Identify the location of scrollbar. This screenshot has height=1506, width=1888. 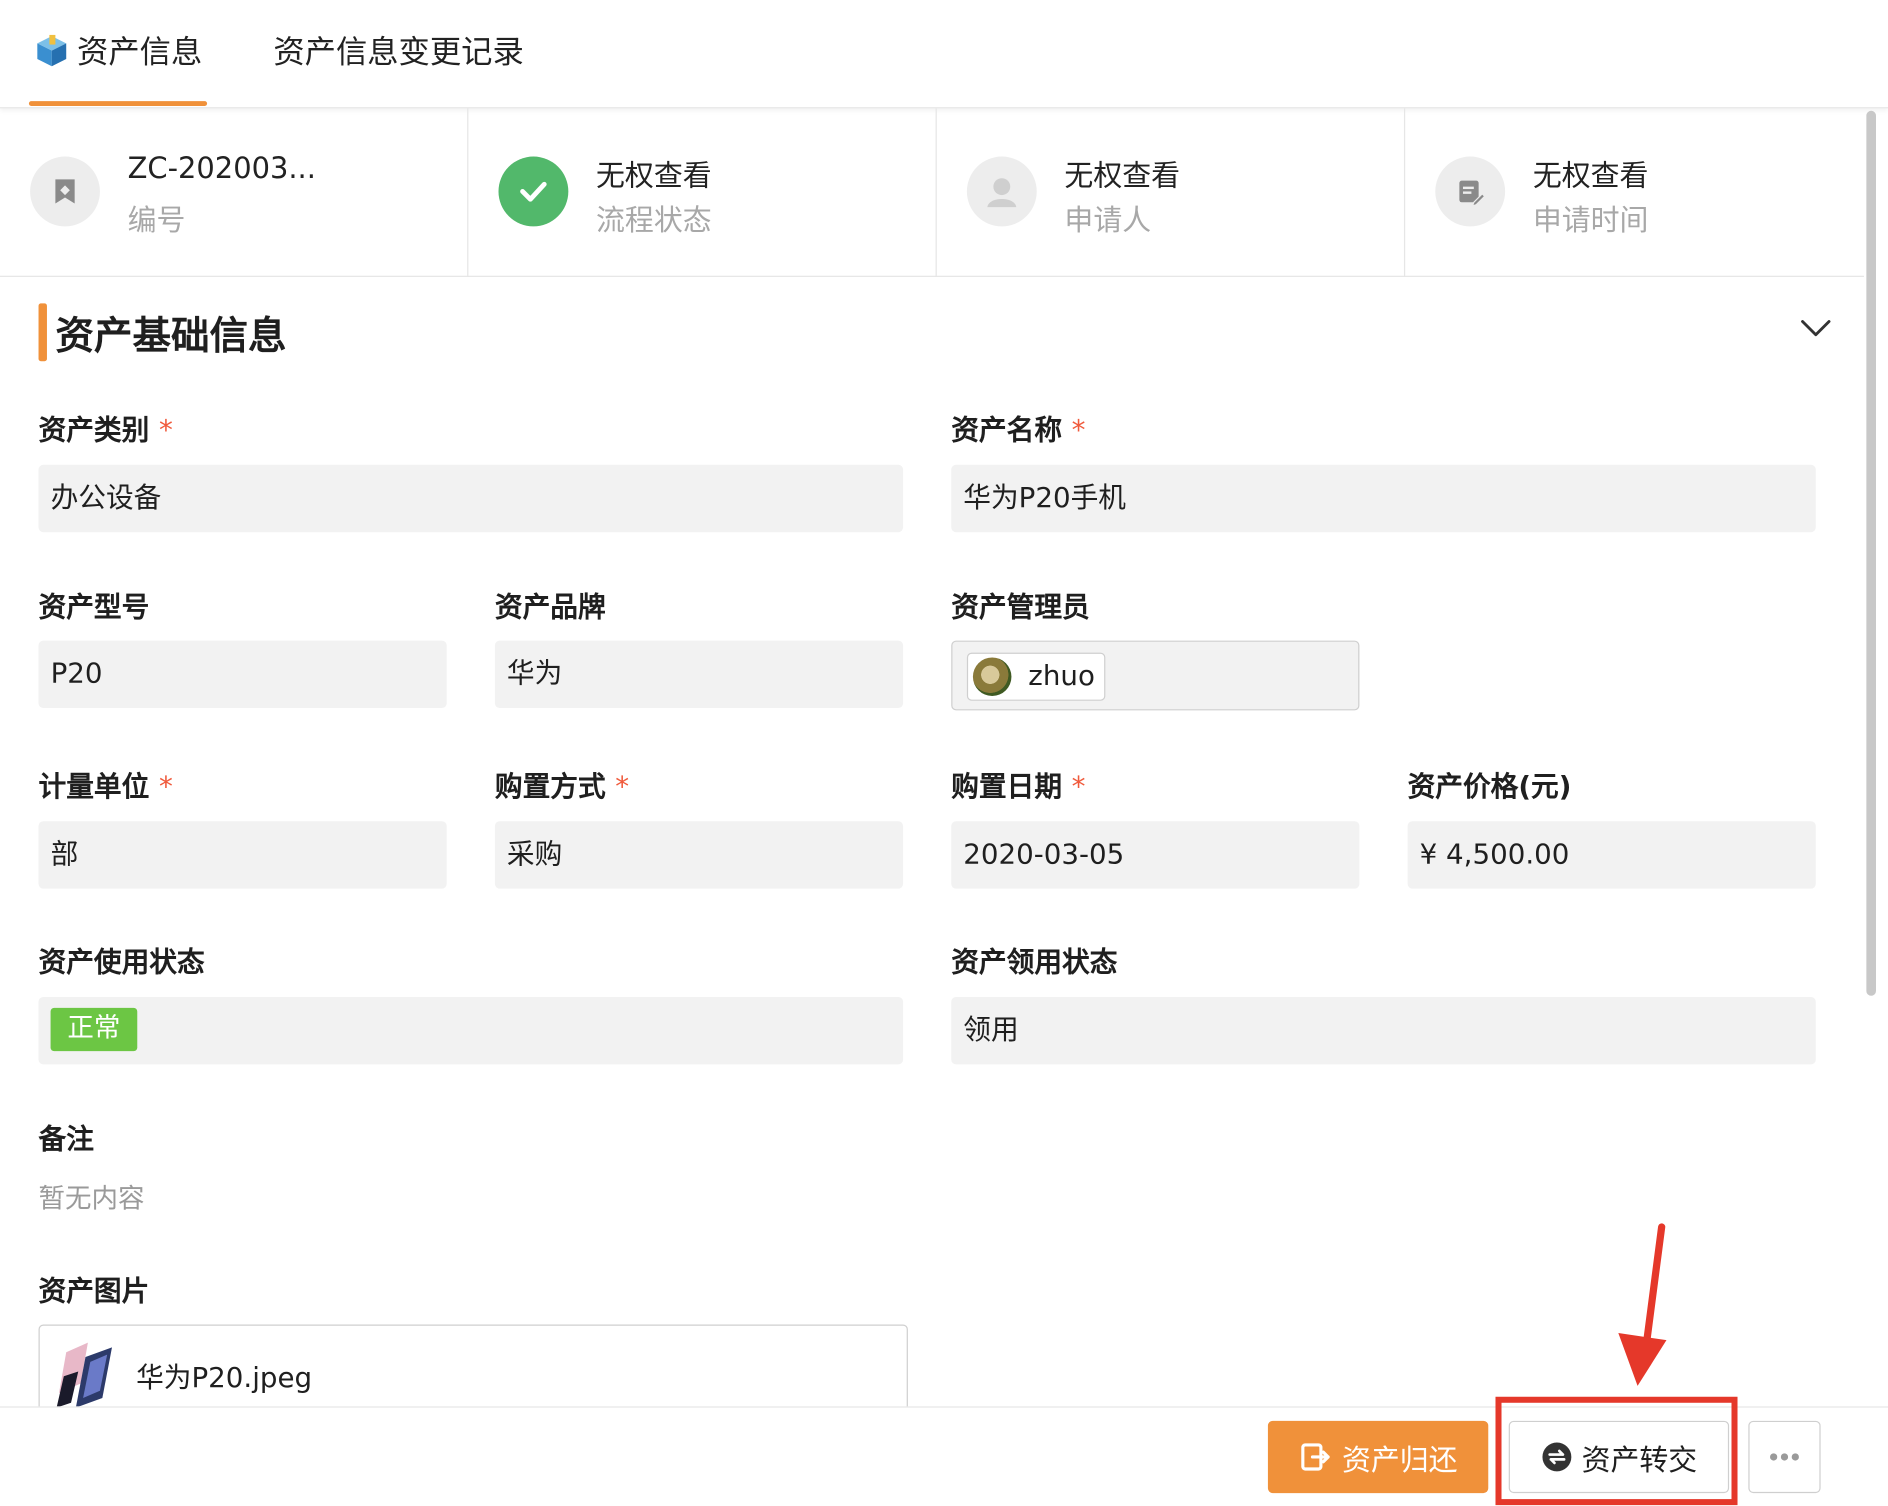
(1871, 553).